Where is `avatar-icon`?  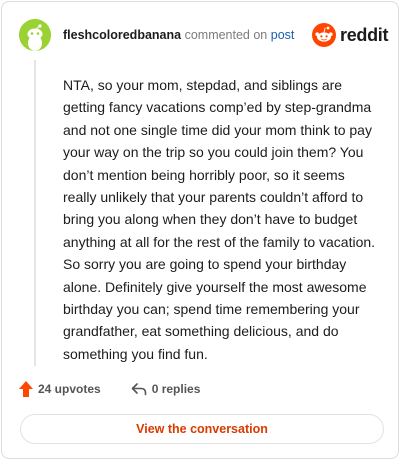 avatar-icon is located at coordinates (35, 35).